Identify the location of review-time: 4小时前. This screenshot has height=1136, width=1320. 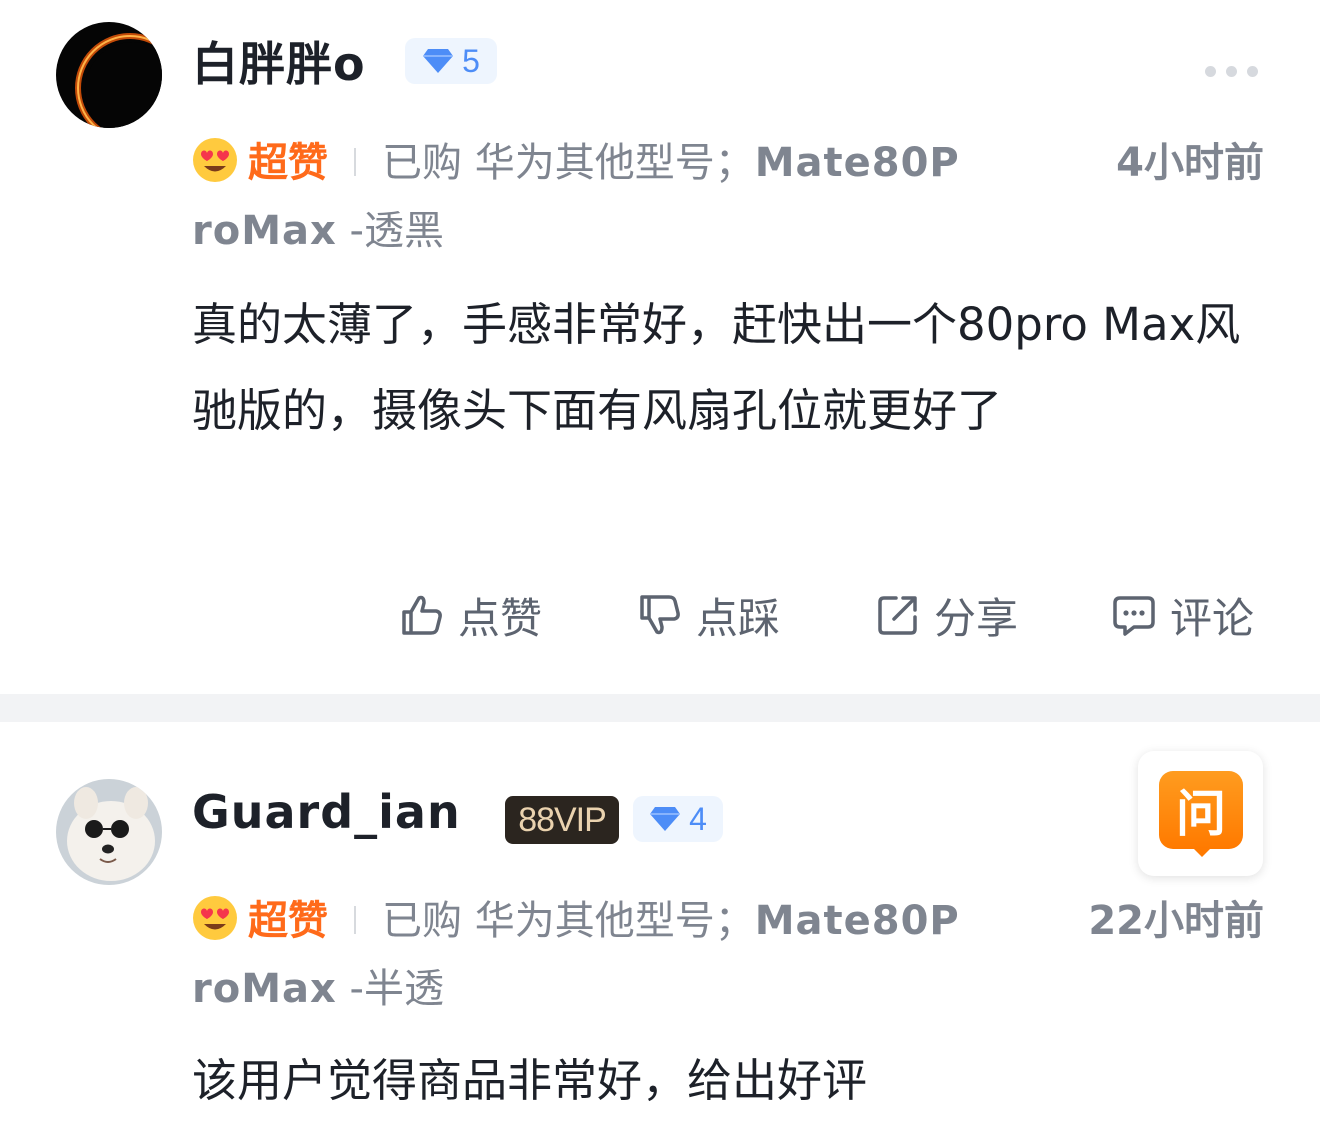
(1190, 163).